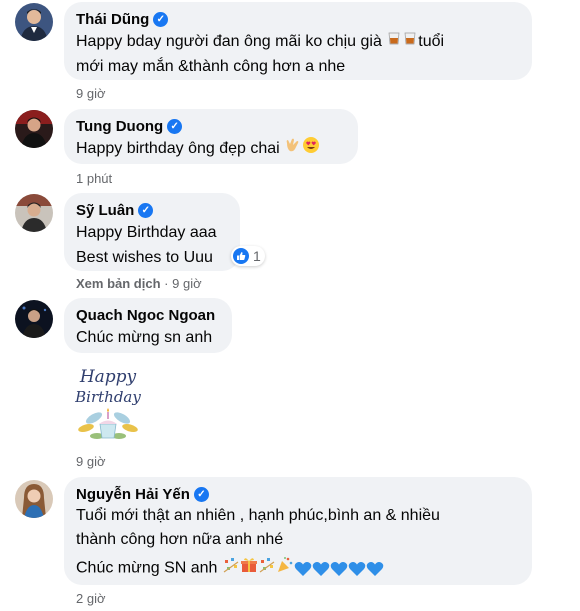  What do you see at coordinates (311, 149) in the screenshot?
I see `heart-eyes-icon` at bounding box center [311, 149].